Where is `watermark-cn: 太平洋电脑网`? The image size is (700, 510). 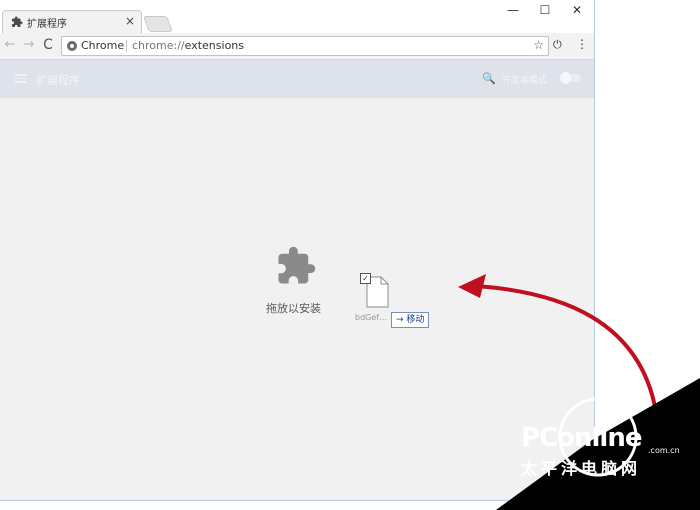 watermark-cn: 太平洋电脑网 is located at coordinates (581, 468).